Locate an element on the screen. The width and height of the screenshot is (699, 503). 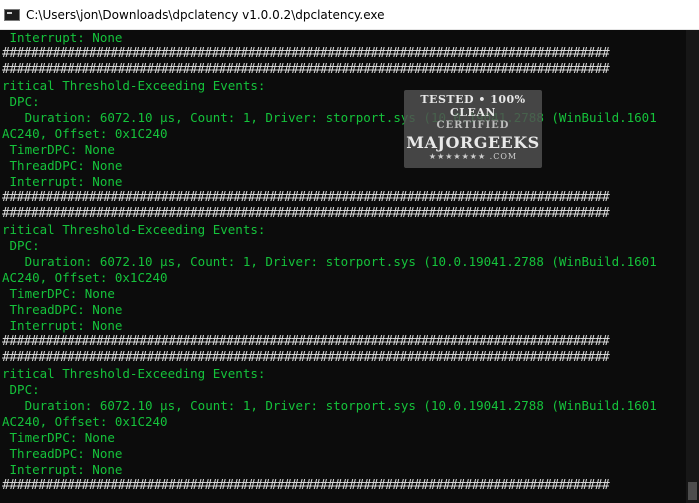
watermark-brand-text: MAJORGEEKS is located at coordinates (473, 142).